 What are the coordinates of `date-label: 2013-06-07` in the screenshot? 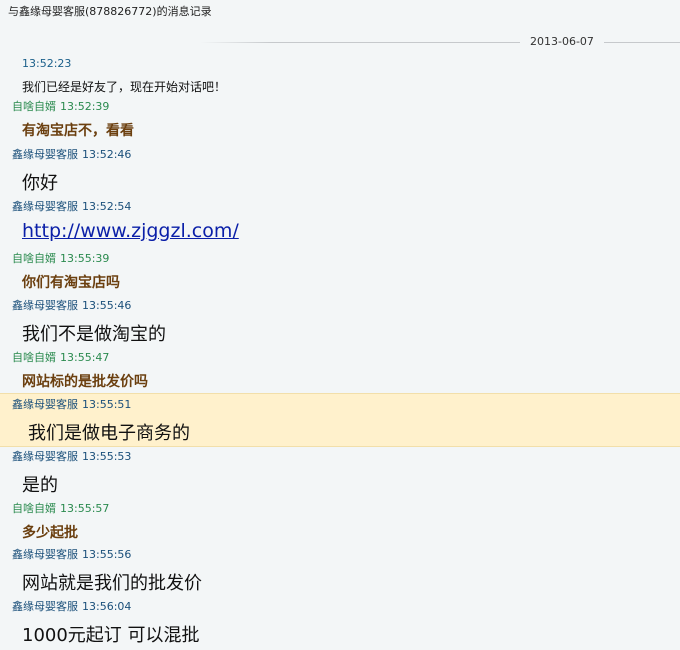 It's located at (562, 41).